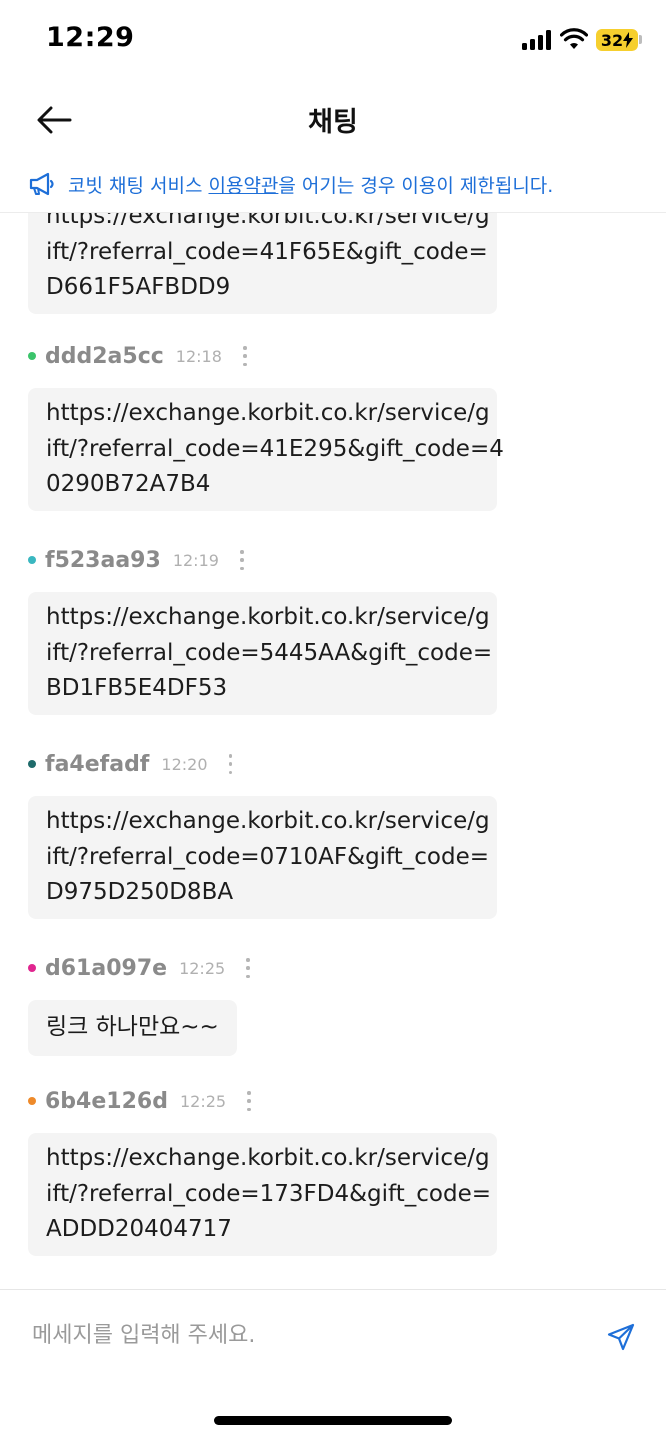 The width and height of the screenshot is (666, 1440). I want to click on message-header: fa4efadf 12:20, so click(131, 764).